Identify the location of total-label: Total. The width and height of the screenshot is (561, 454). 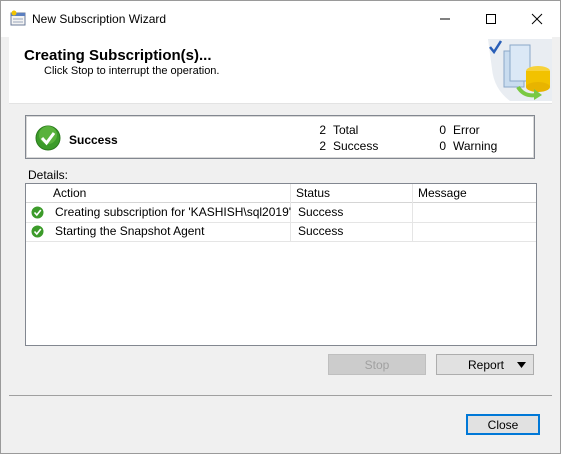
(346, 130).